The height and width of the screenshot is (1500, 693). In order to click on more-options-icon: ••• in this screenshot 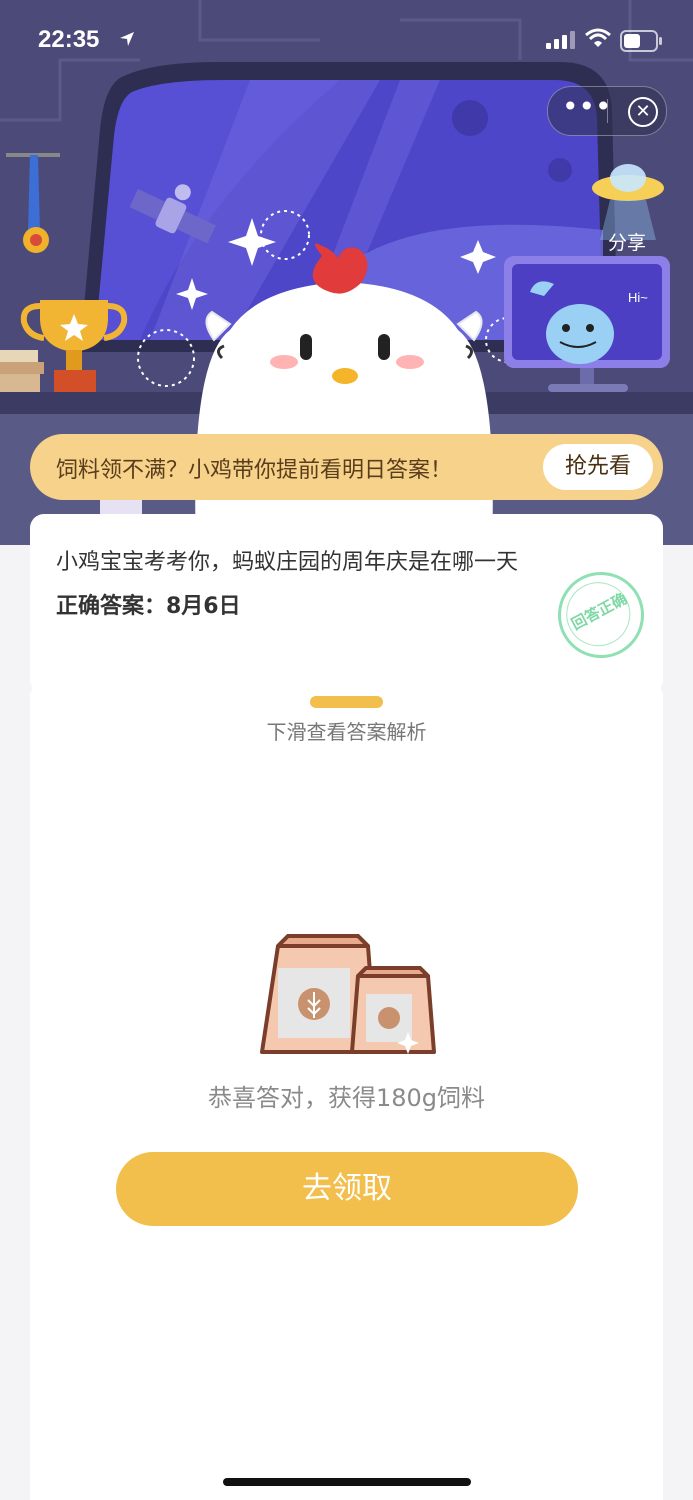, I will do `click(587, 109)`.